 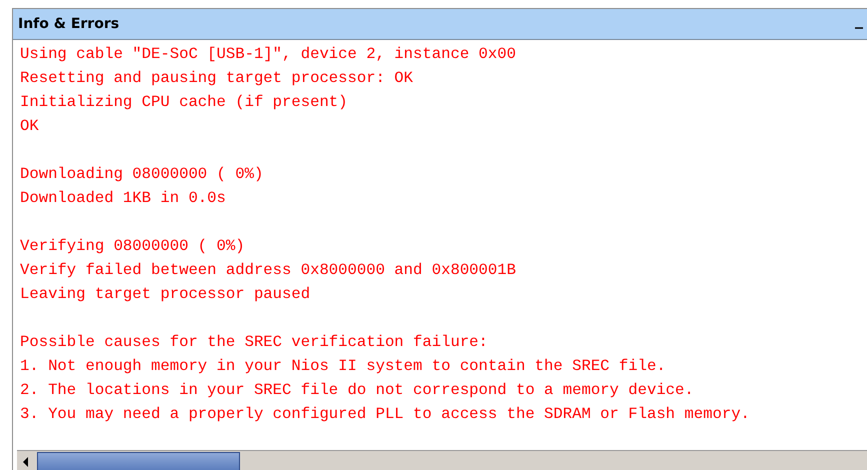 I want to click on log-line: Downloading 08000000 ( 0%), so click(x=142, y=174).